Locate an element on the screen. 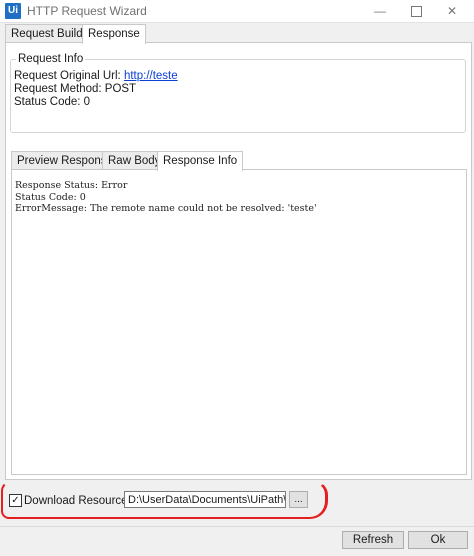 This screenshot has width=474, height=556. close-button: ✕ is located at coordinates (452, 11).